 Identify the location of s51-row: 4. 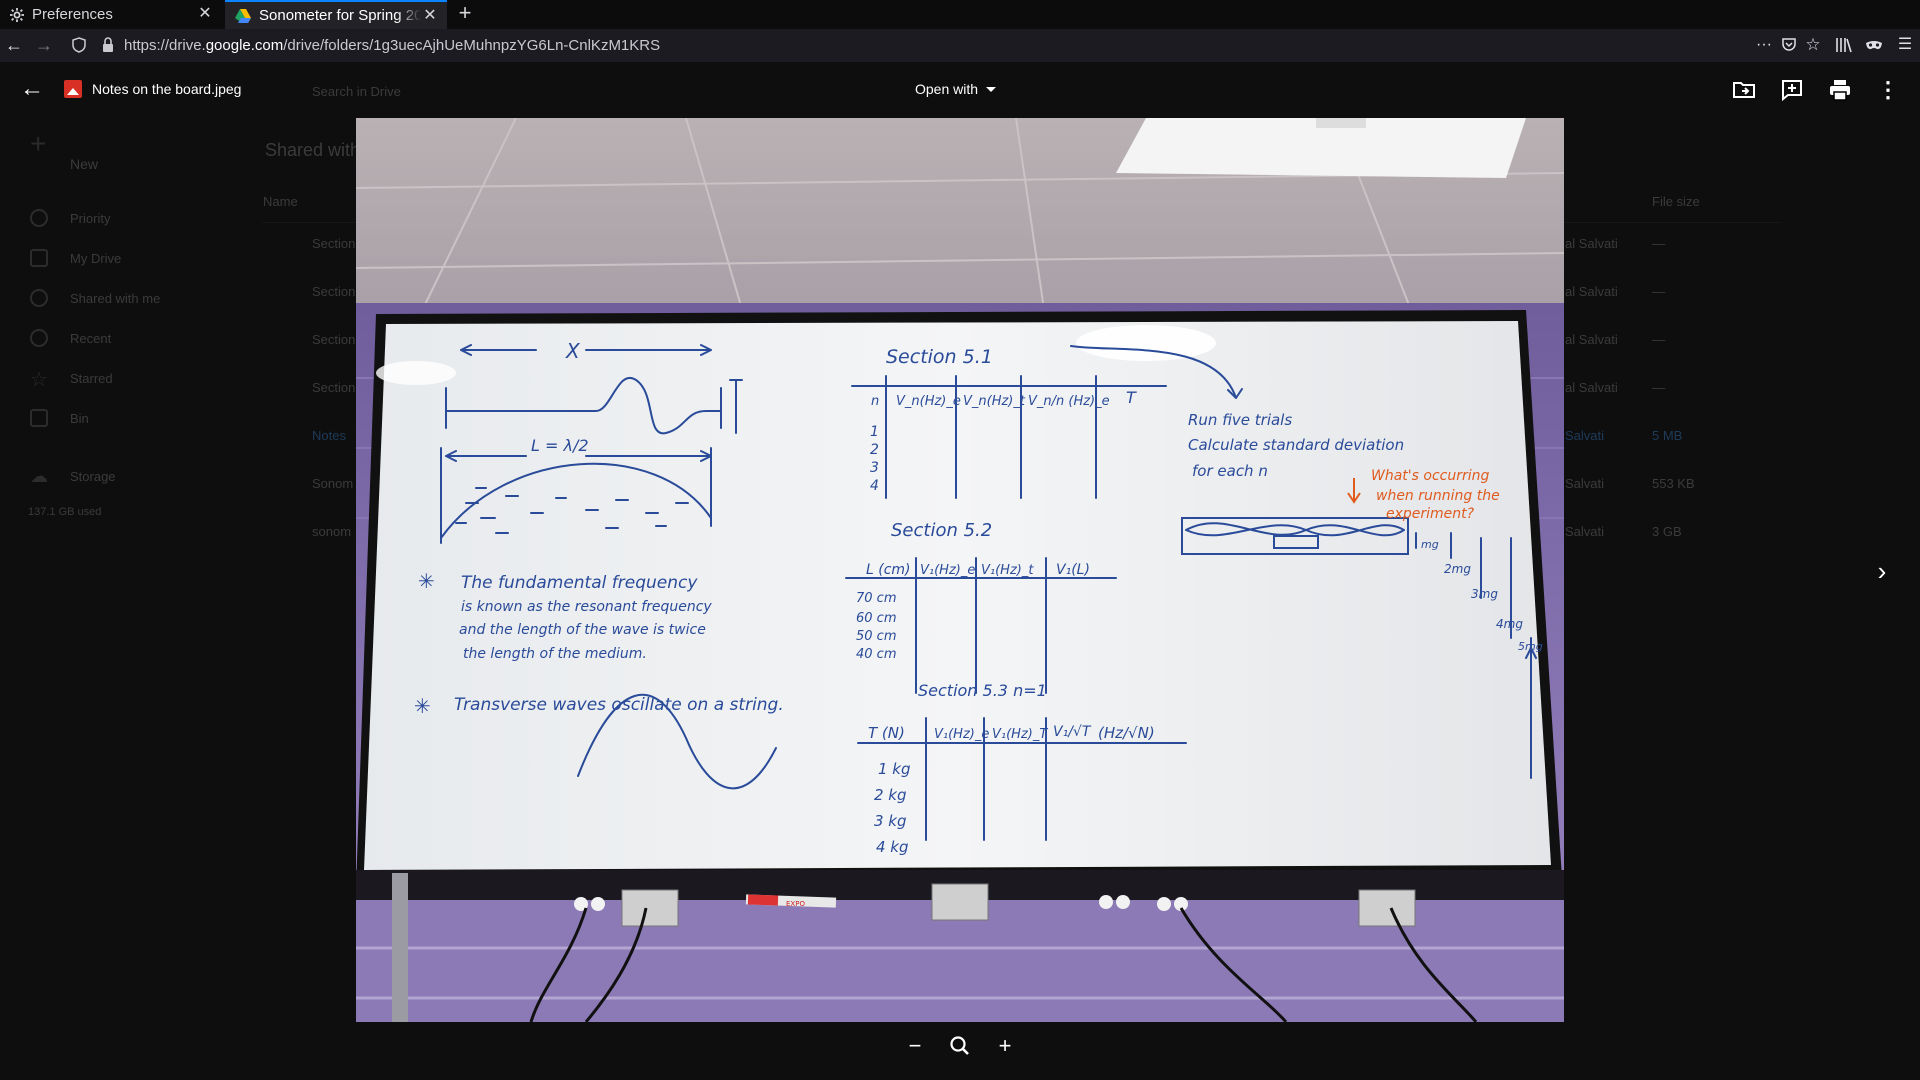
(874, 486).